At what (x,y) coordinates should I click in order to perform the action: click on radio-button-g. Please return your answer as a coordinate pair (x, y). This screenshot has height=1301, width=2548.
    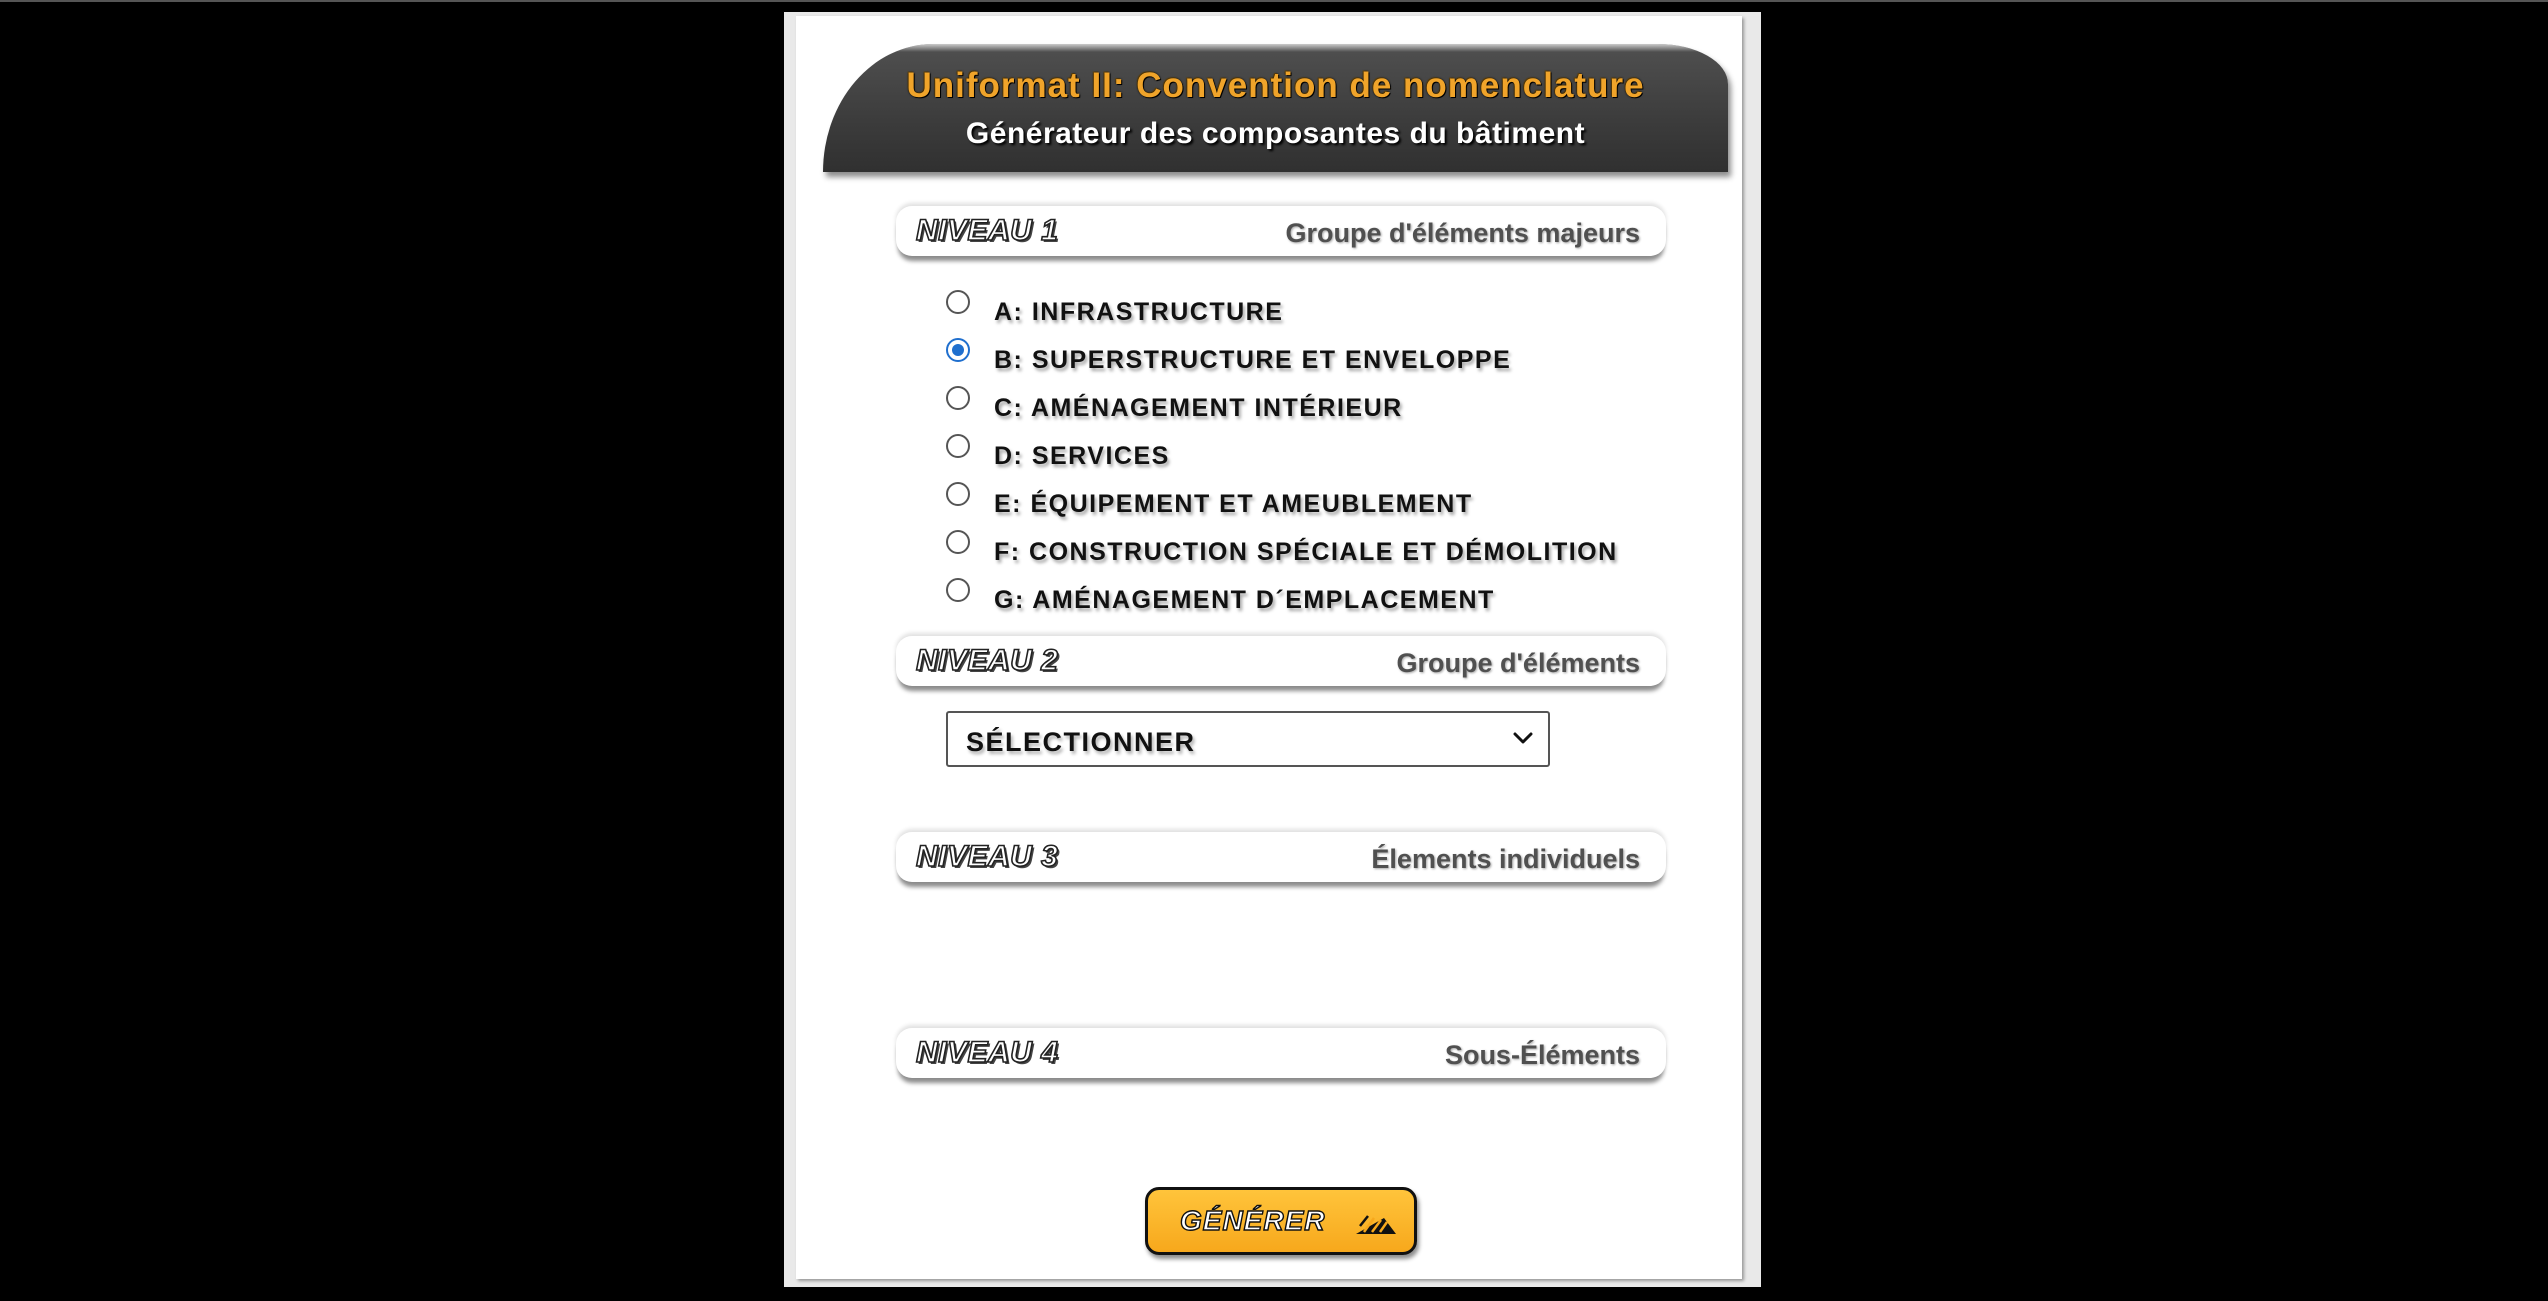
    Looking at the image, I should click on (958, 590).